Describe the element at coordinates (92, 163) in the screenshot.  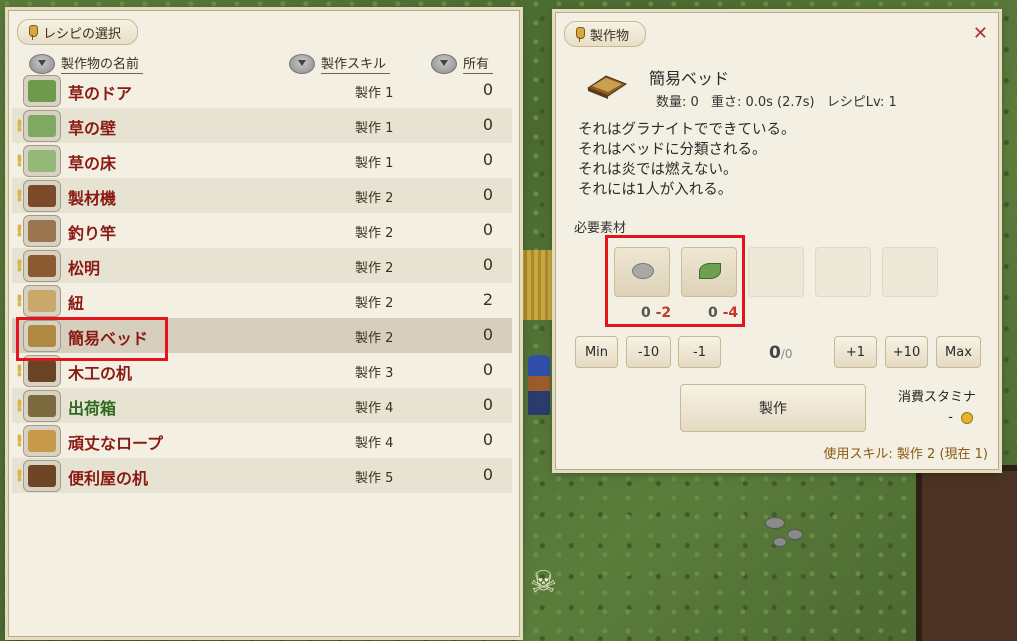
I see `recipe-name: 草の床` at that location.